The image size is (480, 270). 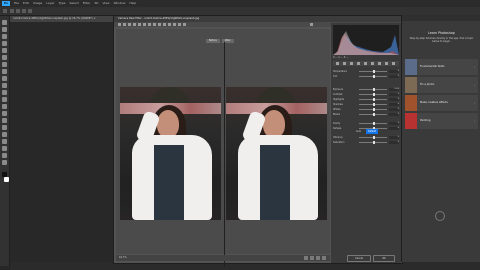 What do you see at coordinates (96, 3) in the screenshot?
I see `menu-item-3d: 3D` at bounding box center [96, 3].